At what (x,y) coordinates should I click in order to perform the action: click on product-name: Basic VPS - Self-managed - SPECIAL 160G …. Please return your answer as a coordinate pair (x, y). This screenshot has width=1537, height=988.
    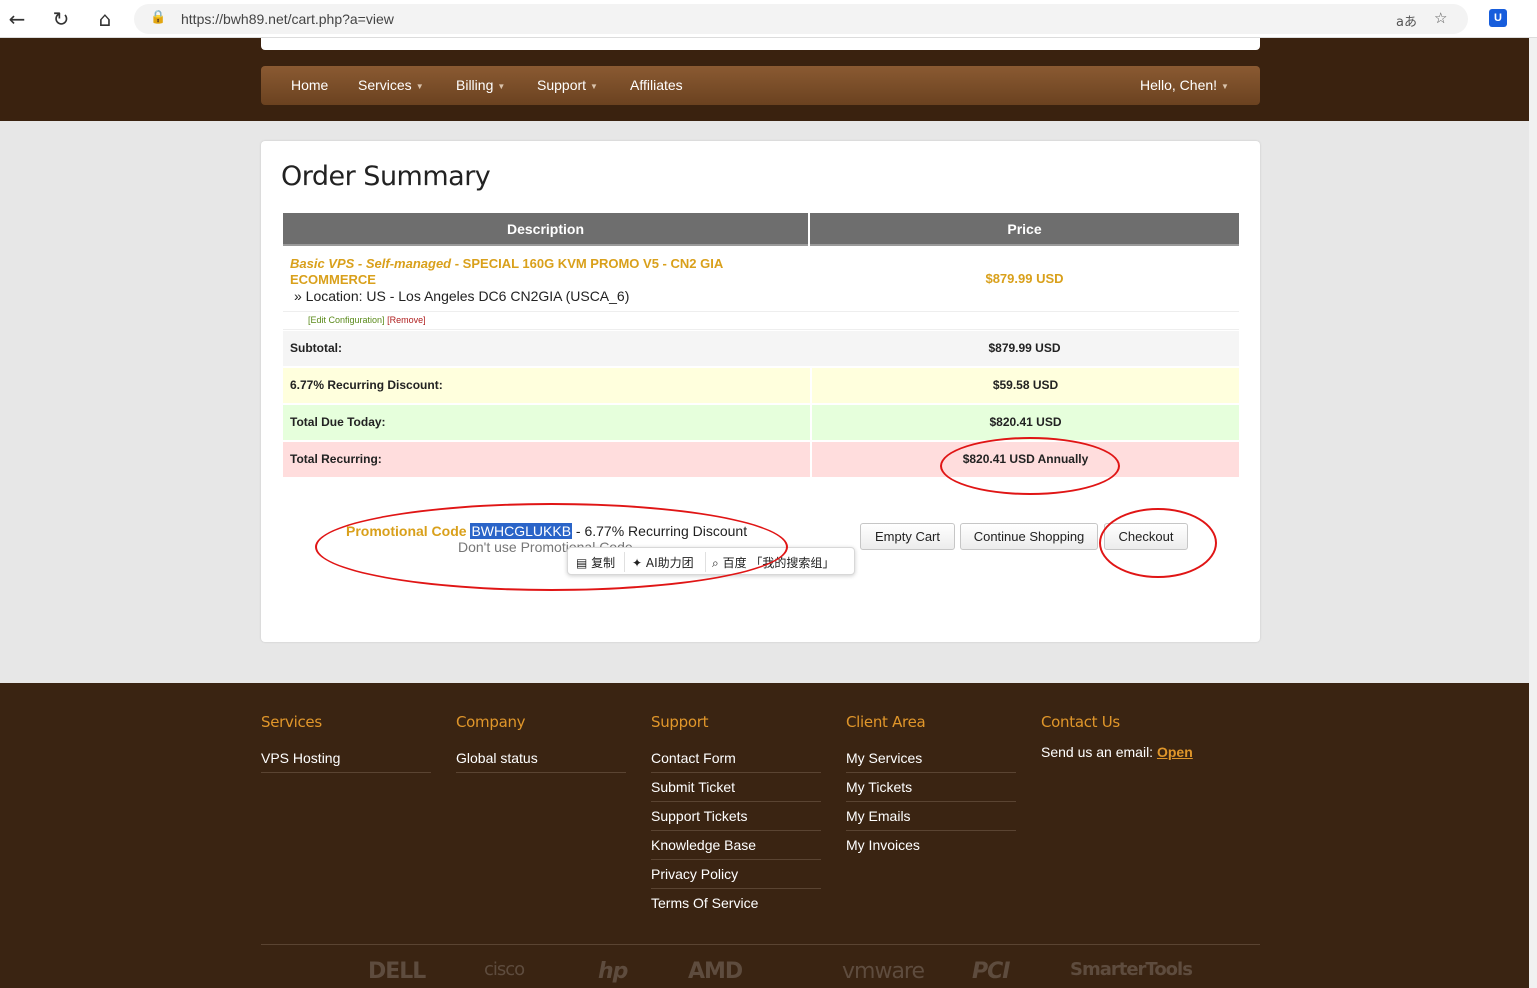
    Looking at the image, I should click on (540, 272).